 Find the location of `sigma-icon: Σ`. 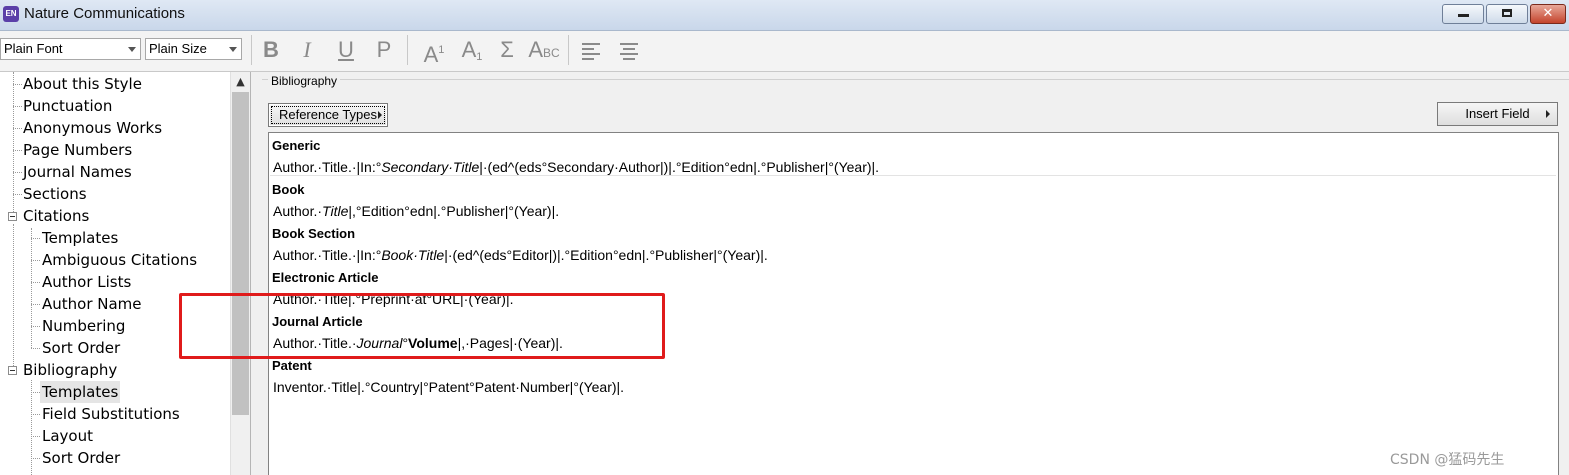

sigma-icon: Σ is located at coordinates (507, 49).